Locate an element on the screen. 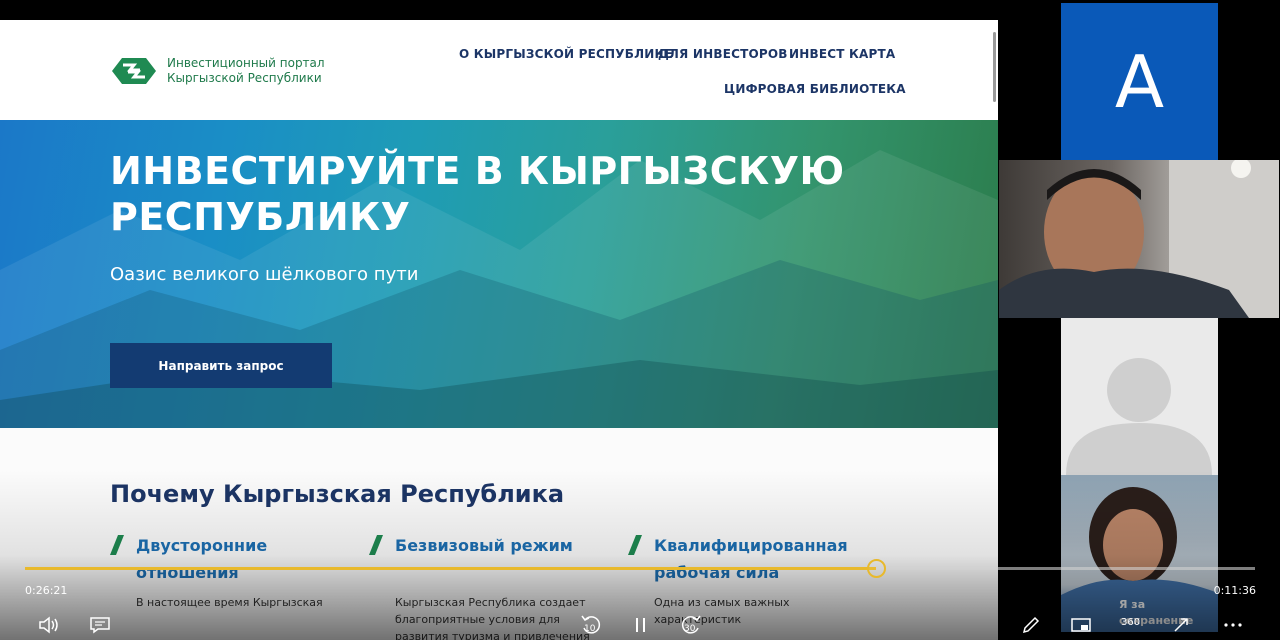 The image size is (1280, 640). expand-icon is located at coordinates (1181, 625).